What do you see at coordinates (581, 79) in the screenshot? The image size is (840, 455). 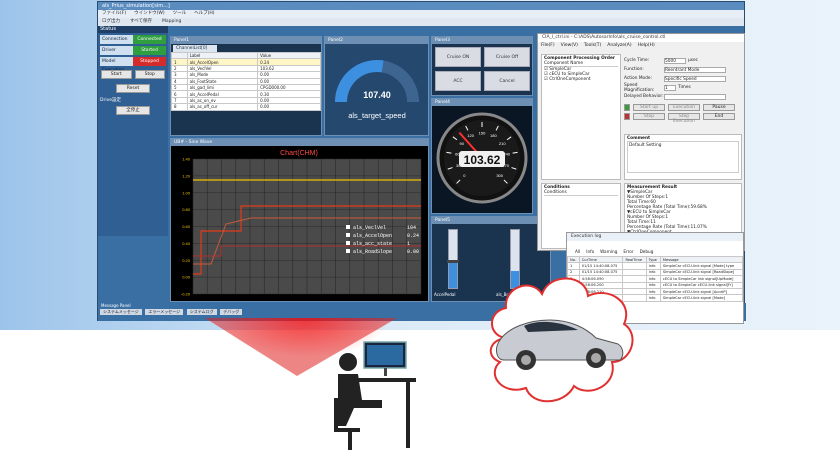 I see `list-item: ☑ CtrlOneComponent` at bounding box center [581, 79].